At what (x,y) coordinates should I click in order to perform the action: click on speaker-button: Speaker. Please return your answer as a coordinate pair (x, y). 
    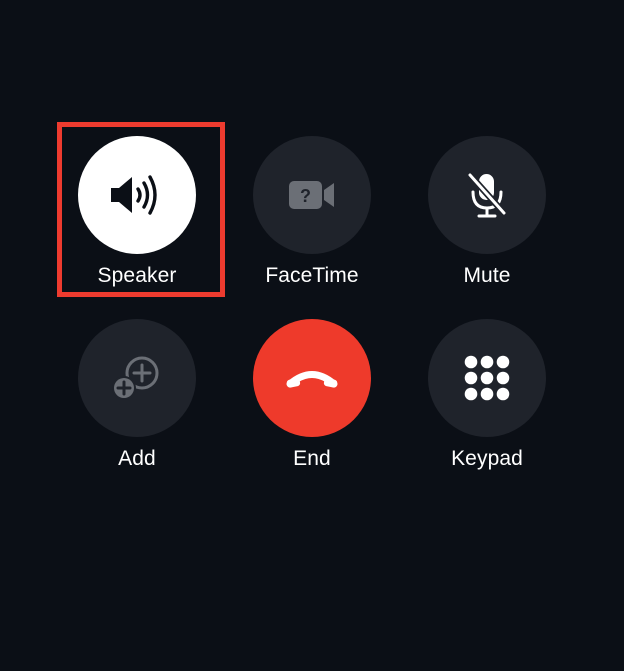
    Looking at the image, I should click on (137, 216).